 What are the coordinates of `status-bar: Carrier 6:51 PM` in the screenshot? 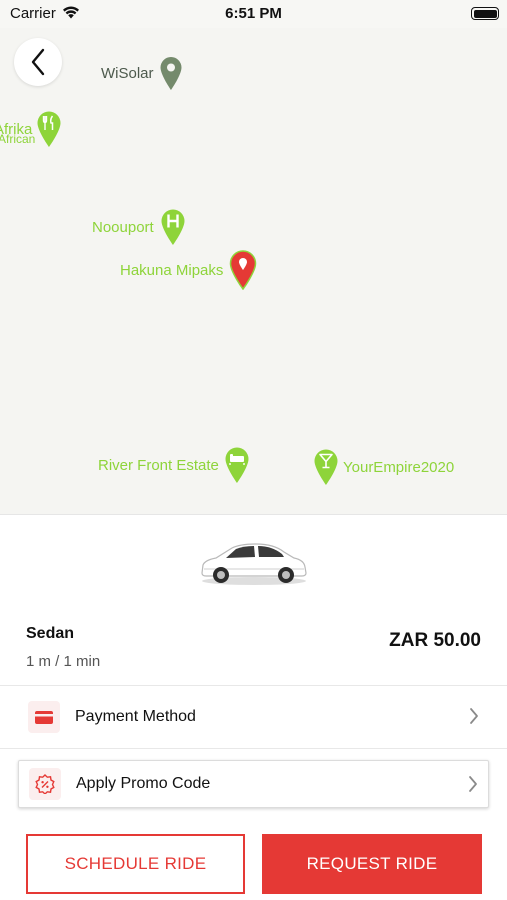 It's located at (253, 14).